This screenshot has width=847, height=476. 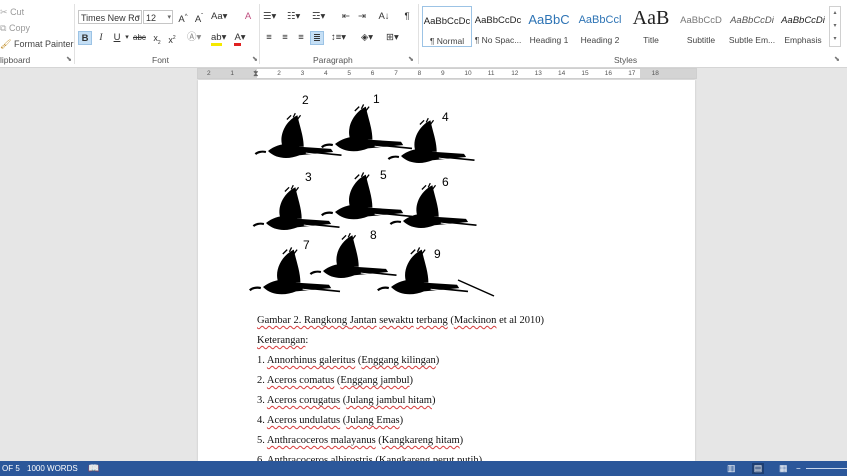 What do you see at coordinates (256, 73) in the screenshot?
I see `indent-marker-icon: ⧗` at bounding box center [256, 73].